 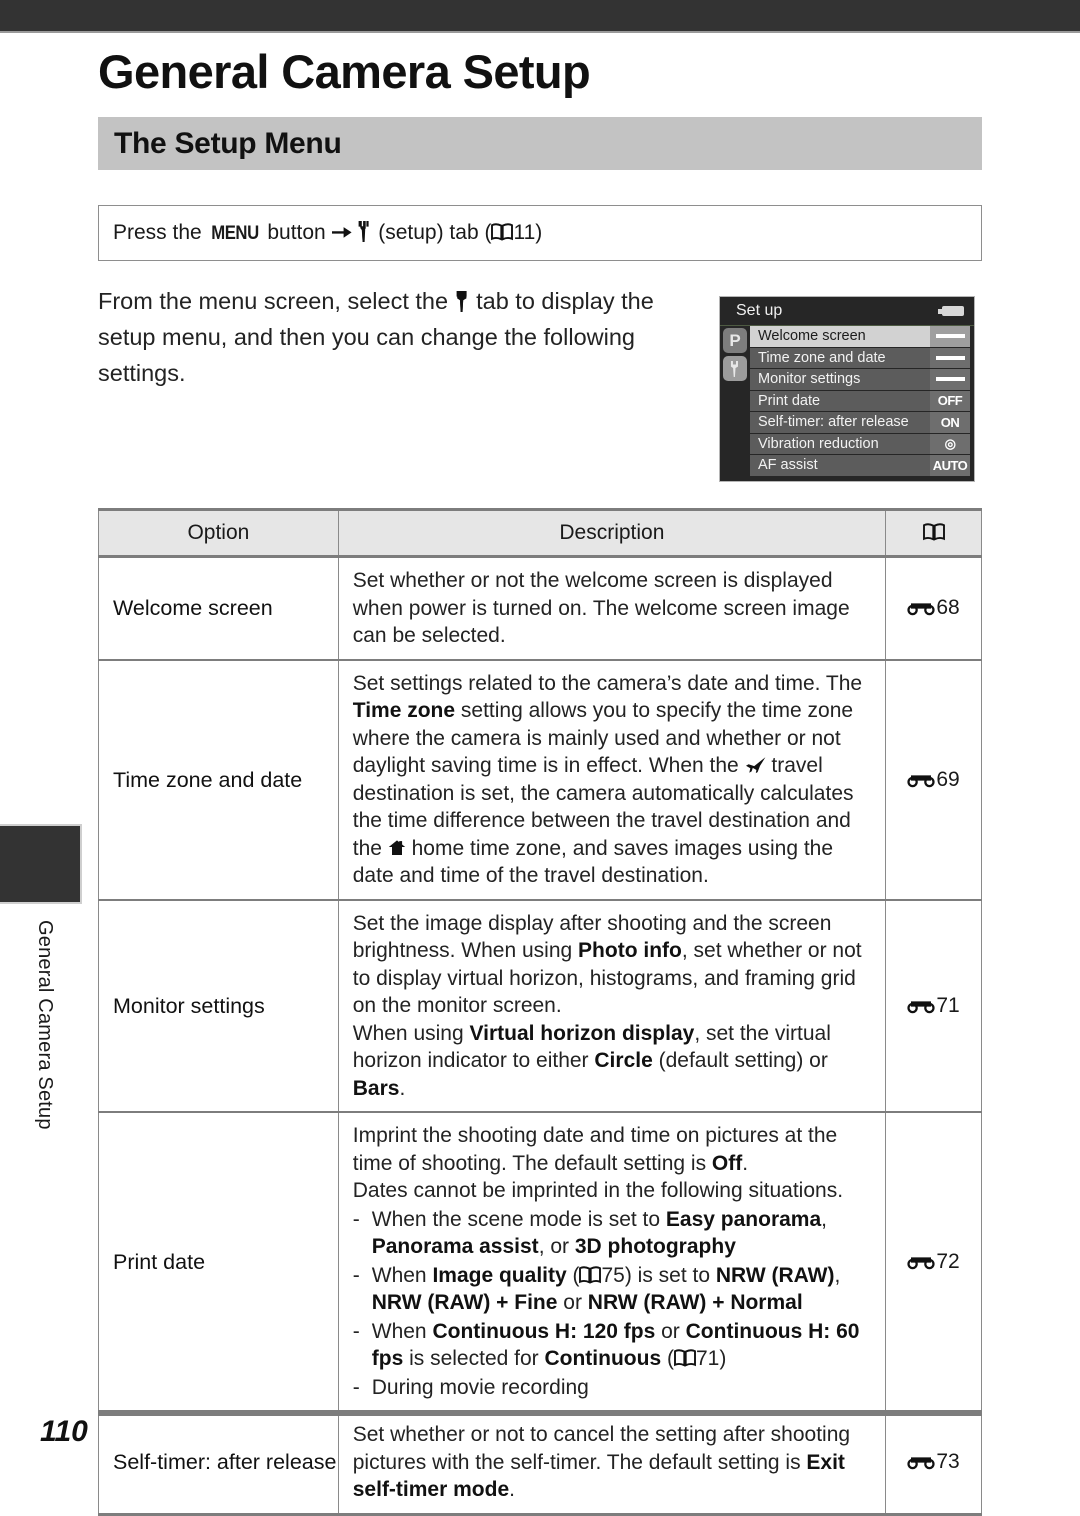 I want to click on column-header-reference, so click(x=933, y=533).